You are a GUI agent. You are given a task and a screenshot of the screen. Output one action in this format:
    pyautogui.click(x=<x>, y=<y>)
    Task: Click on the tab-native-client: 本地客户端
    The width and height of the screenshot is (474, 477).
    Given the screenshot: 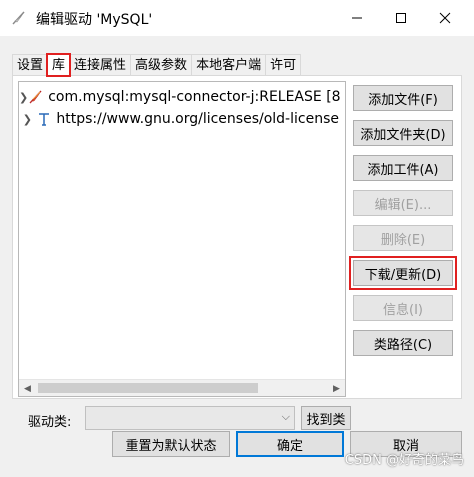 What is the action you would take?
    pyautogui.click(x=229, y=65)
    